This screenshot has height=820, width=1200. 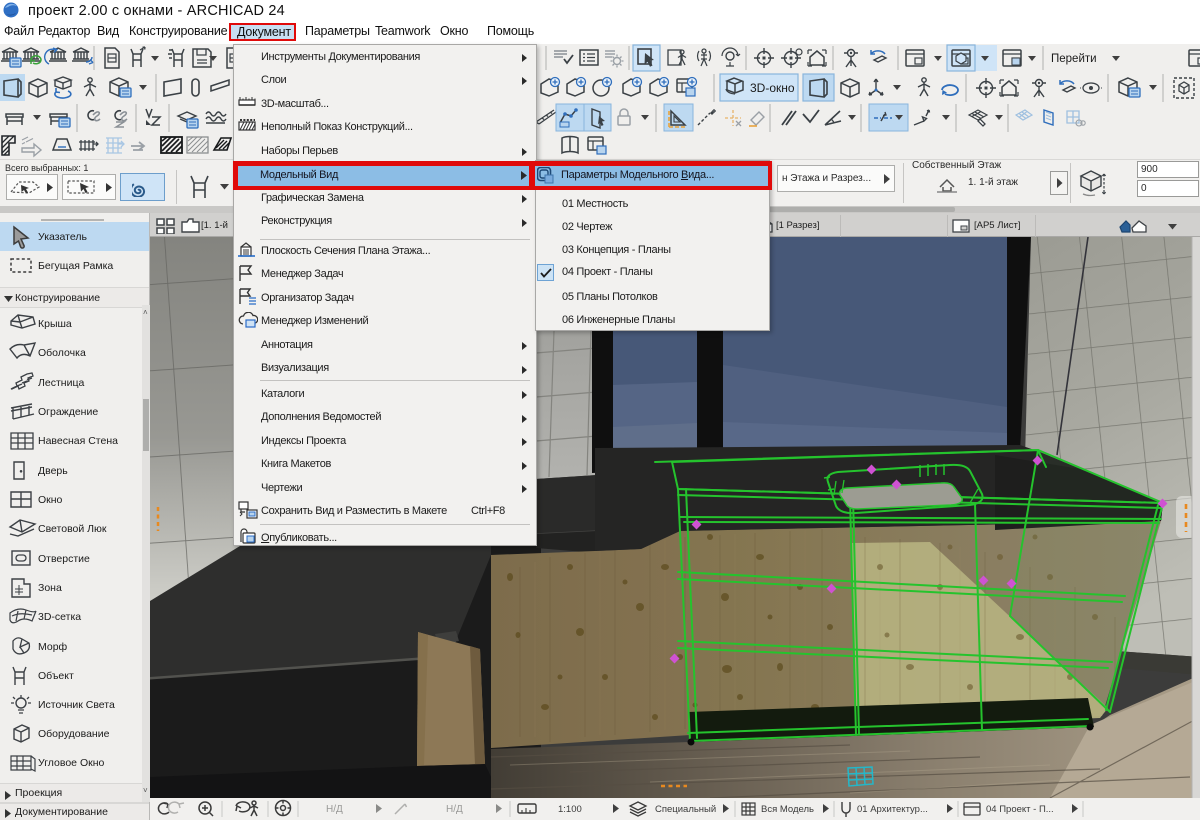 I want to click on svg-text: 3D-окно, so click(x=772, y=88).